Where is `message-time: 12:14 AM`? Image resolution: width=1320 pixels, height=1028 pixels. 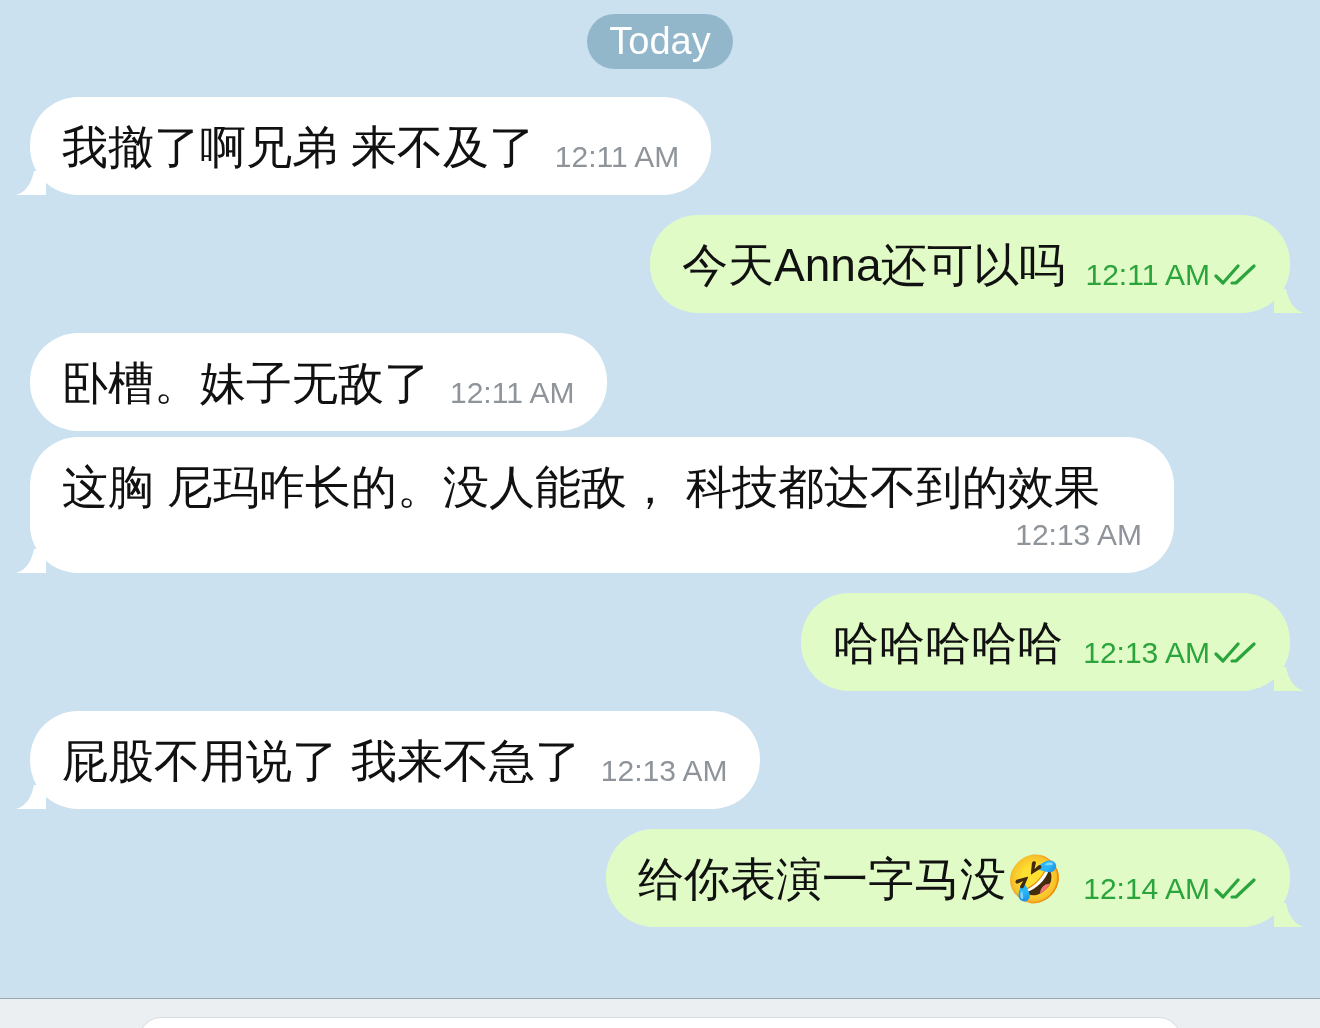
message-time: 12:14 AM is located at coordinates (1146, 889).